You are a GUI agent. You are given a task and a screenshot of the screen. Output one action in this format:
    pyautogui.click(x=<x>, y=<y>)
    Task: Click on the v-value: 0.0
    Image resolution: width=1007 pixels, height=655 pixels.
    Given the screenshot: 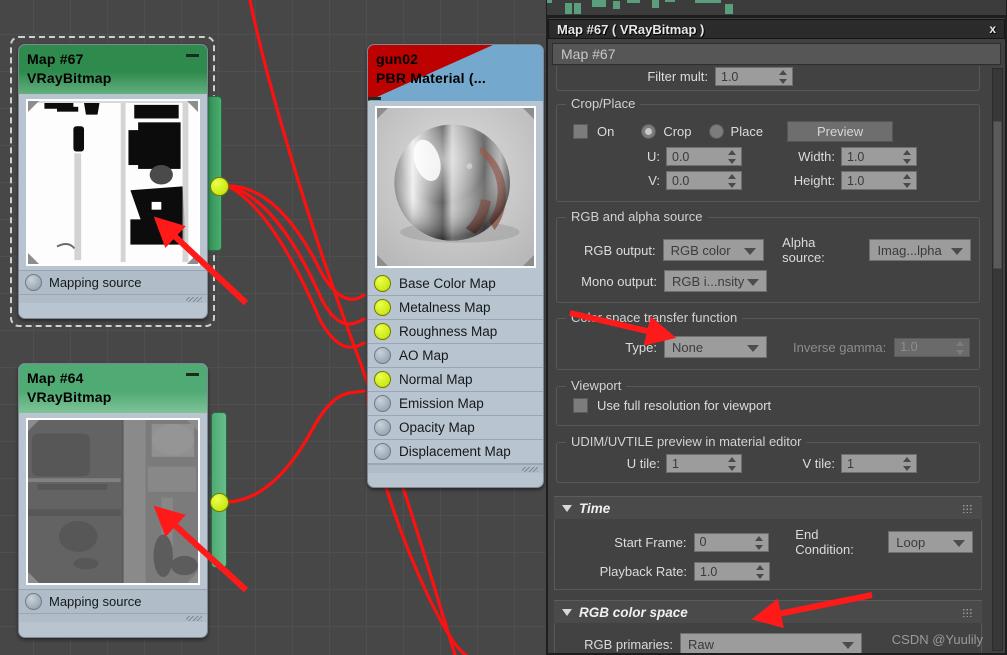 What is the action you would take?
    pyautogui.click(x=681, y=180)
    